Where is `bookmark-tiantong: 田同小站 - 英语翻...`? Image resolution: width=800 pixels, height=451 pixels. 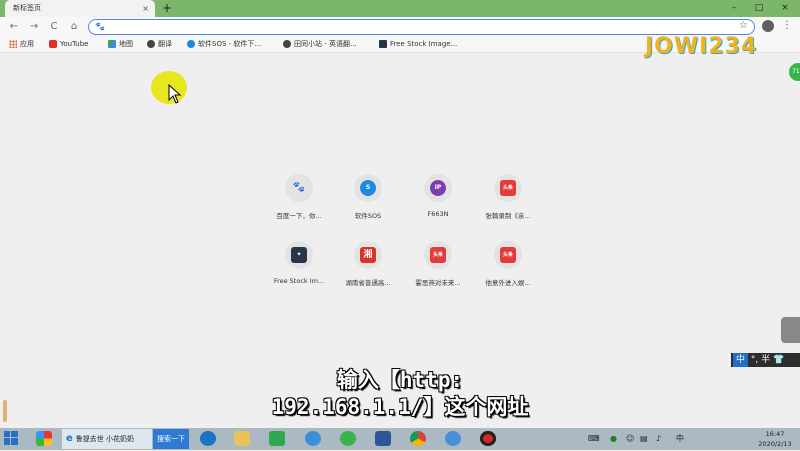
bookmark-tiantong: 田同小站 - 英语翻... is located at coordinates (320, 44).